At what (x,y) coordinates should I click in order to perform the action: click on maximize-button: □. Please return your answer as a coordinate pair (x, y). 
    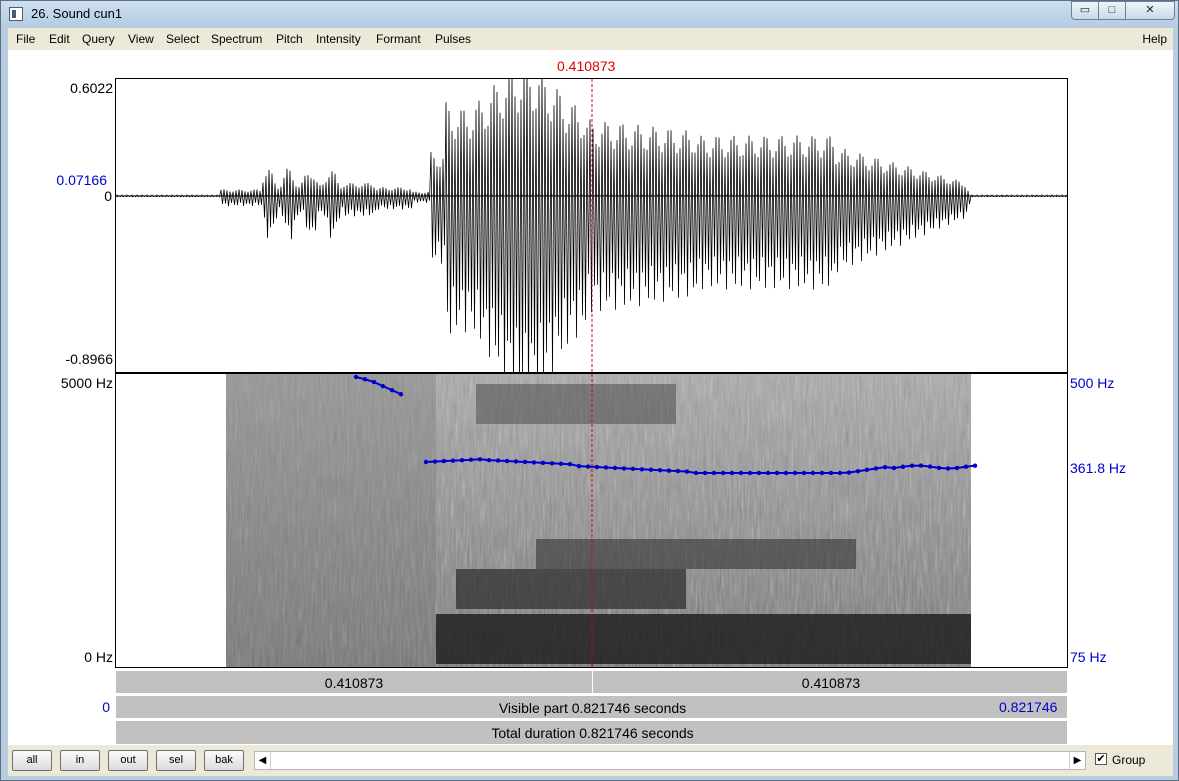
    Looking at the image, I should click on (1112, 10).